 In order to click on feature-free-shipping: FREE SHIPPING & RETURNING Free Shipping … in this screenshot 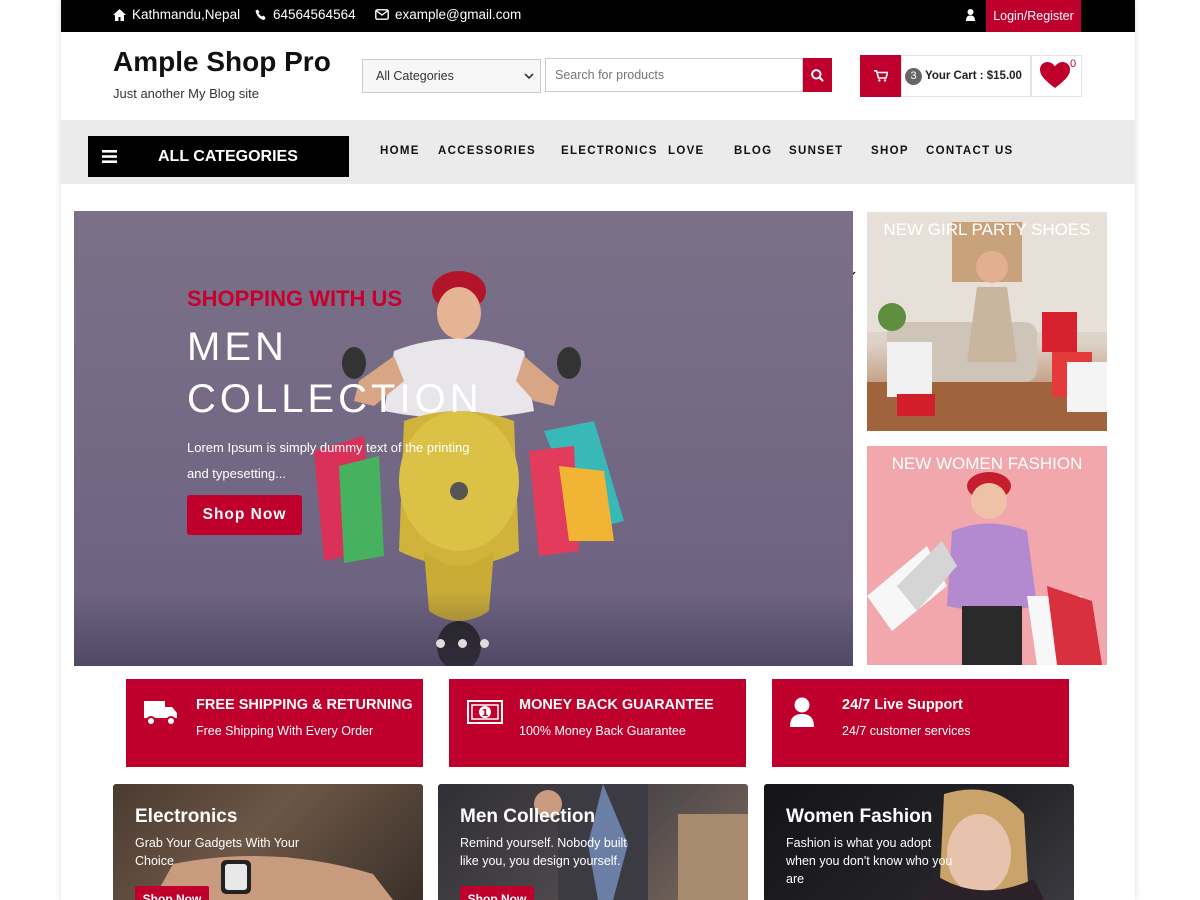, I will do `click(274, 723)`.